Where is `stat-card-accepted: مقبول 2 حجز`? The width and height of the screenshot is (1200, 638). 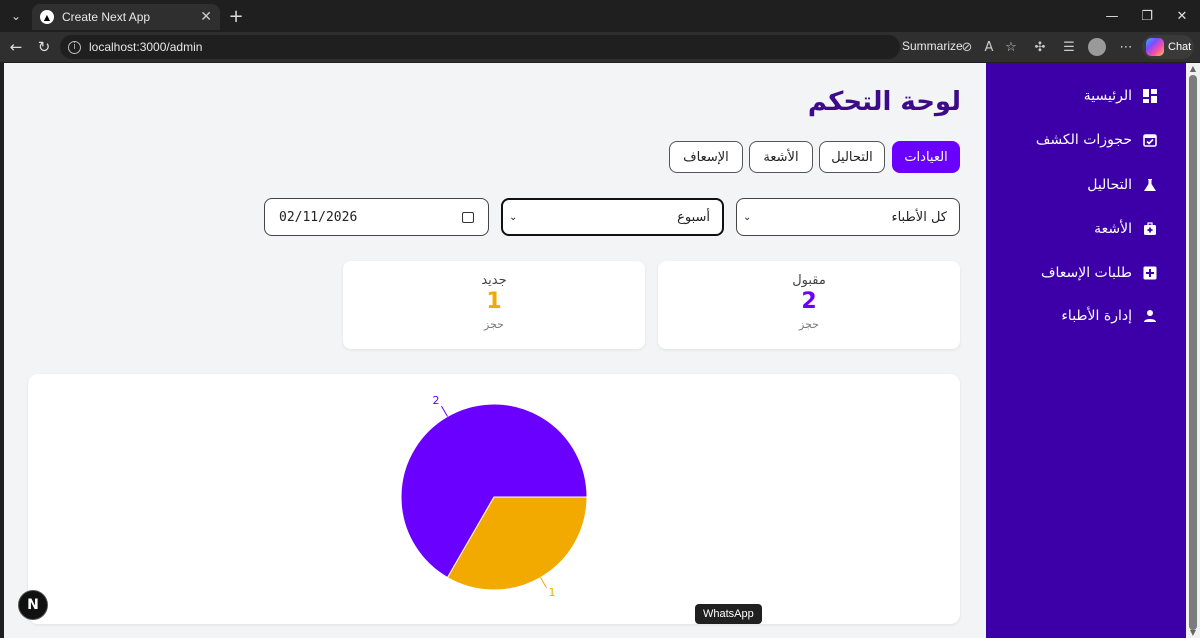 stat-card-accepted: مقبول 2 حجز is located at coordinates (809, 305).